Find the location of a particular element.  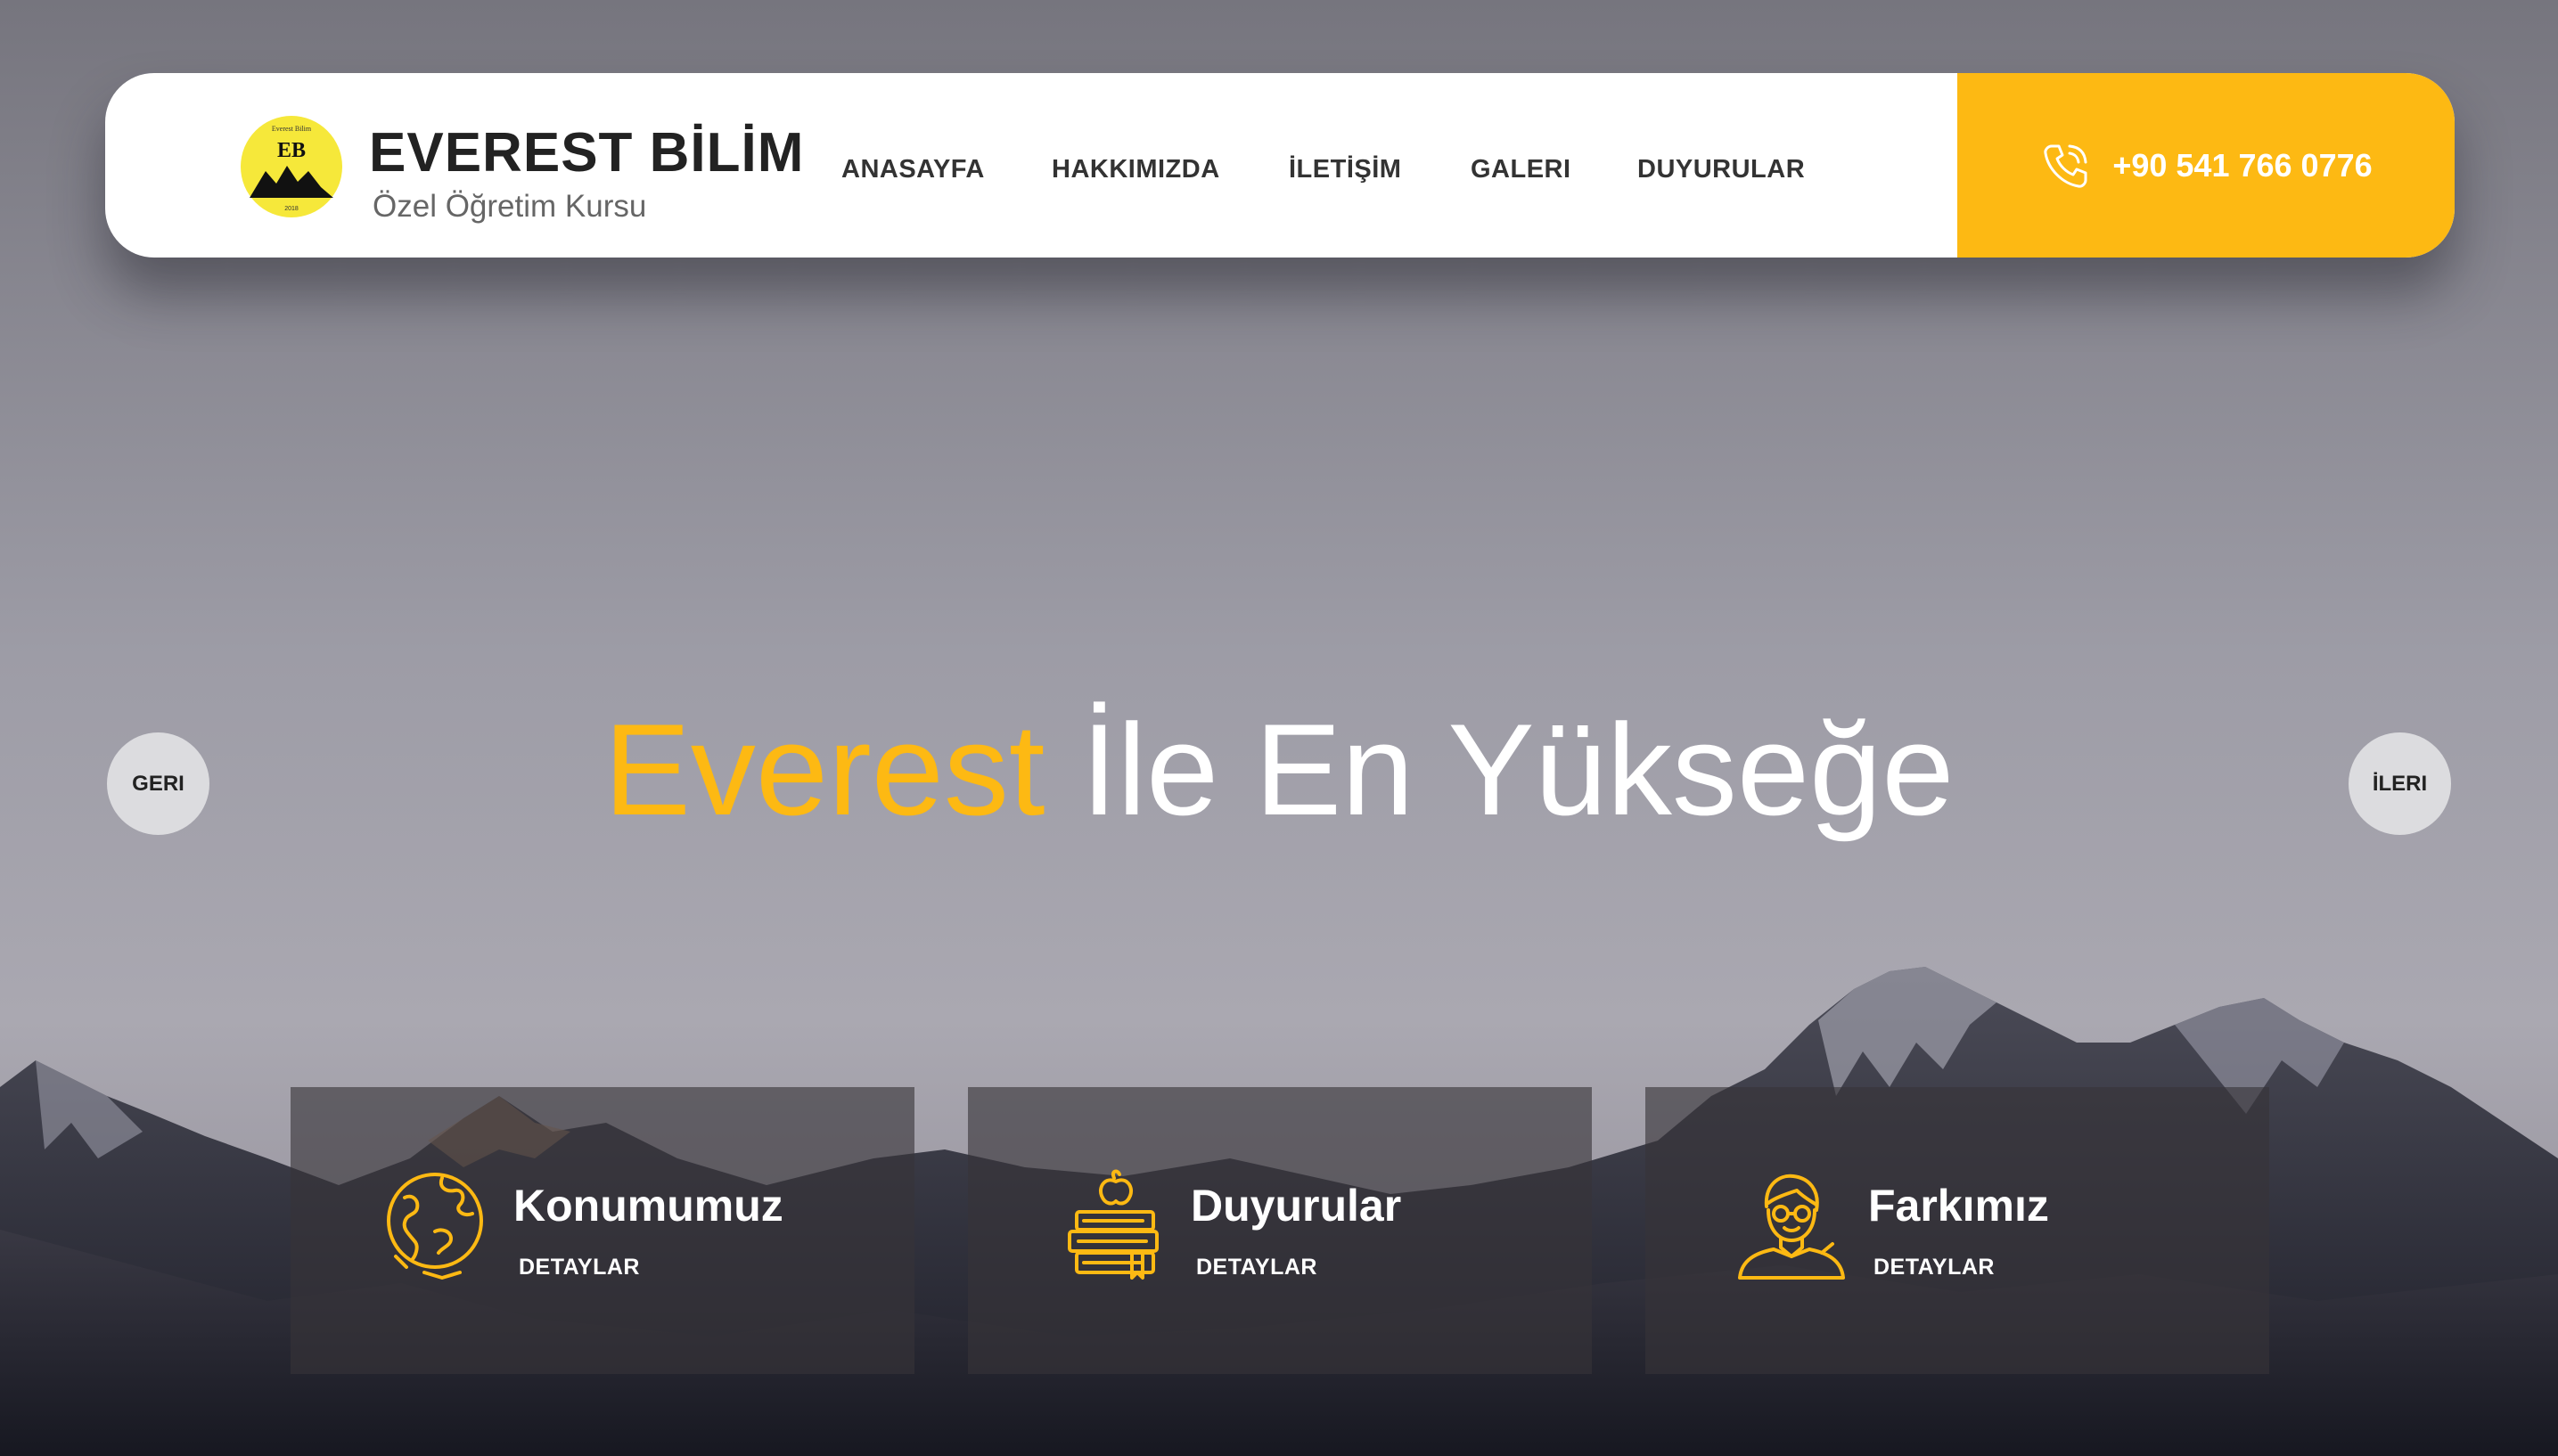

nav-item-hakkimizda: HAKKIMIZDA is located at coordinates (1136, 170).